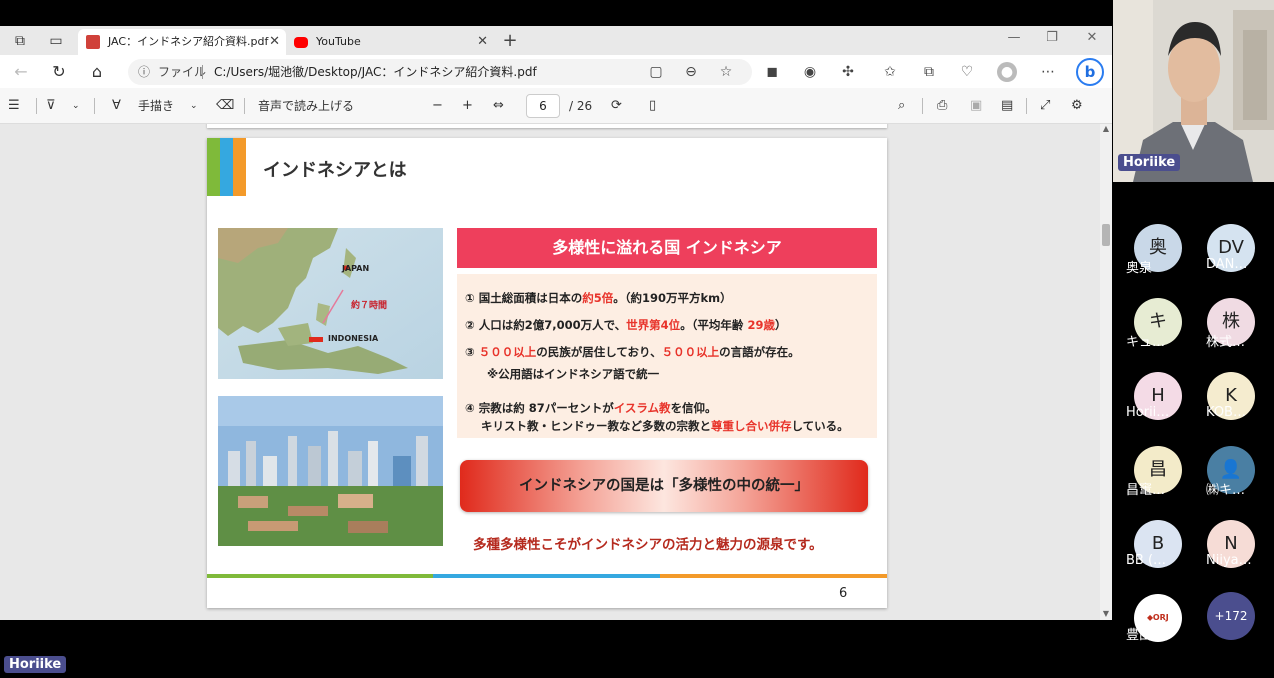  What do you see at coordinates (1106, 235) in the screenshot?
I see `scrollbar-thumb` at bounding box center [1106, 235].